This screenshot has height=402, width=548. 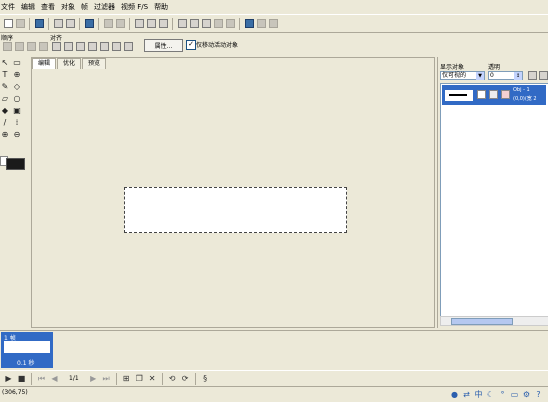 I want to click on object-list-scrollbar, so click(x=494, y=321).